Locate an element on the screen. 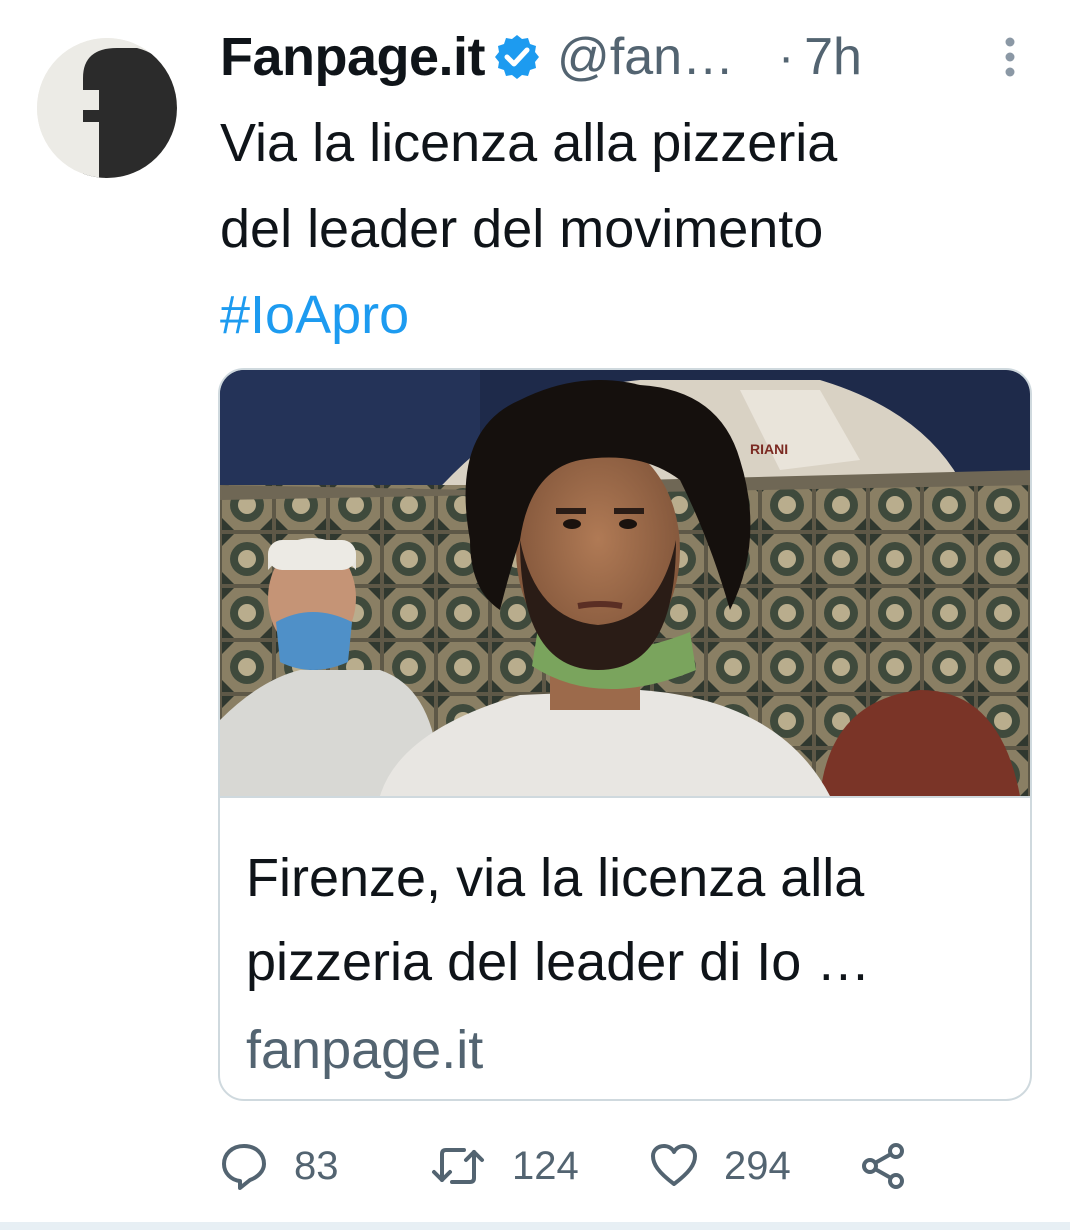  fanpage-logo-icon is located at coordinates (107, 108).